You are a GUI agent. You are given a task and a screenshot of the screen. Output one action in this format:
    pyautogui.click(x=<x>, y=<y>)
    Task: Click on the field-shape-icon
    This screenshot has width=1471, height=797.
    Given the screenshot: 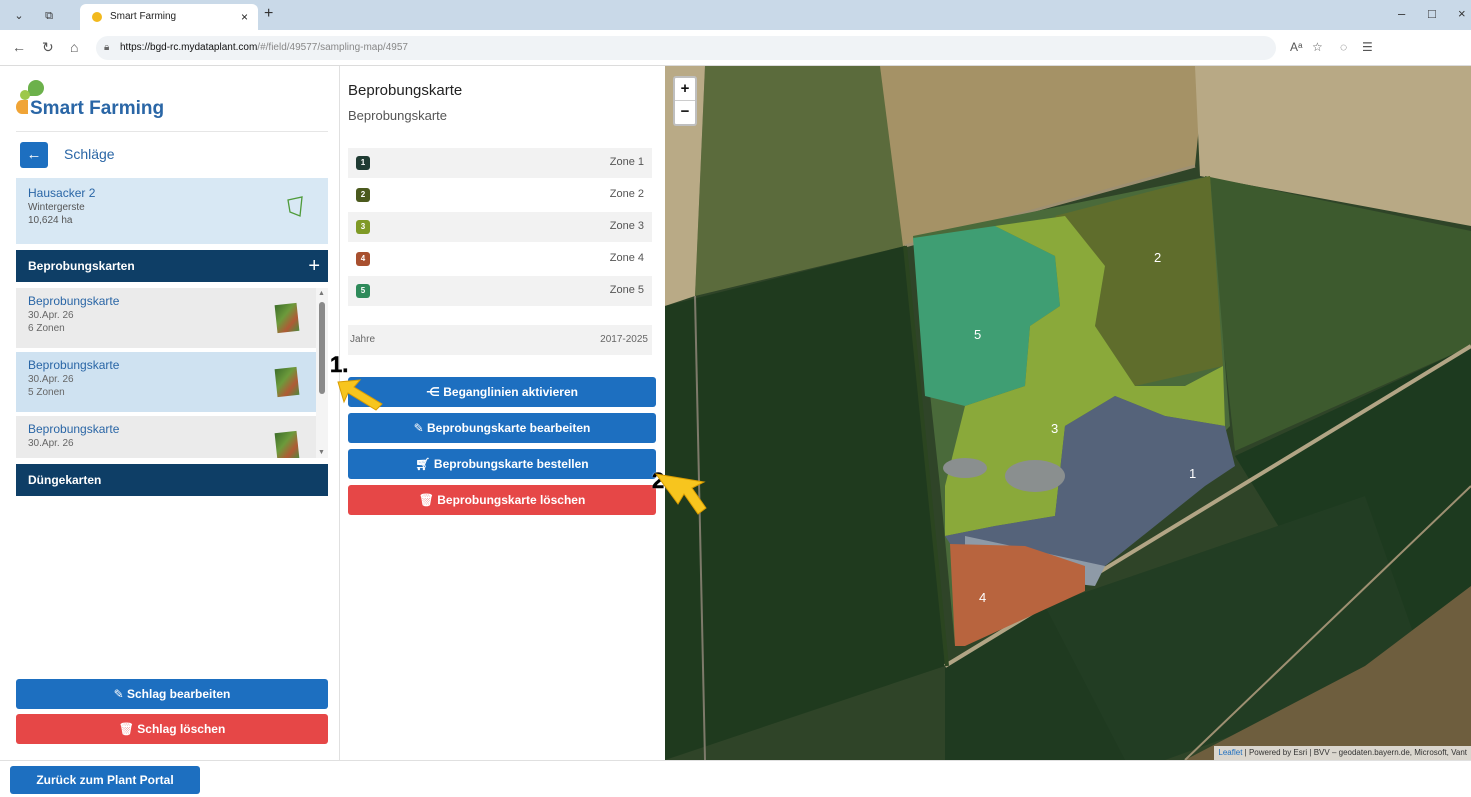 What is the action you would take?
    pyautogui.click(x=295, y=206)
    